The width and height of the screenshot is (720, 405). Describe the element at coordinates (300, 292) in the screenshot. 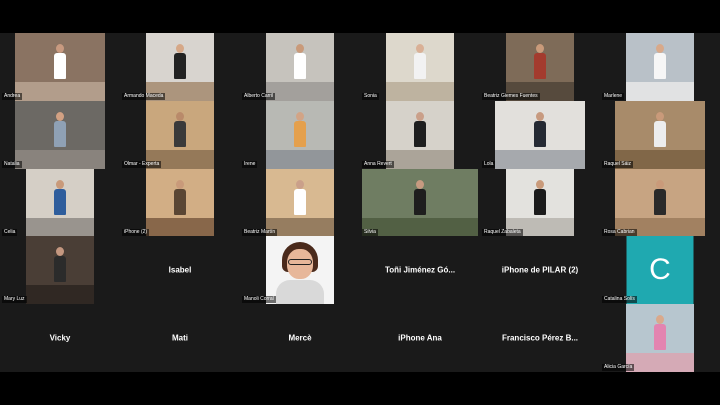

I see `photo-body` at that location.